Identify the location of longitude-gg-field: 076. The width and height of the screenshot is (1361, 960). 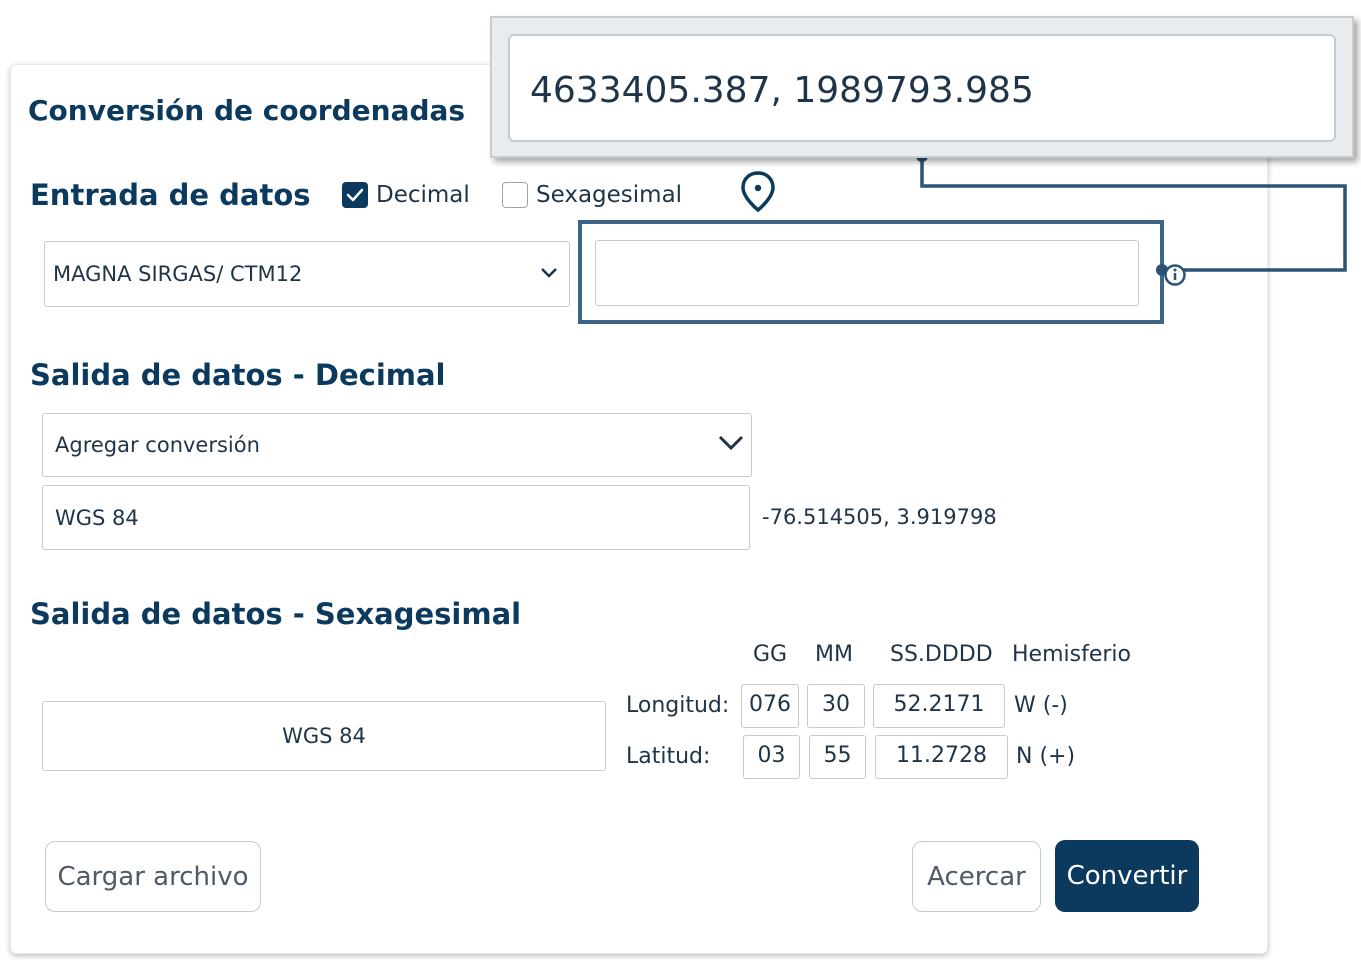
(770, 706).